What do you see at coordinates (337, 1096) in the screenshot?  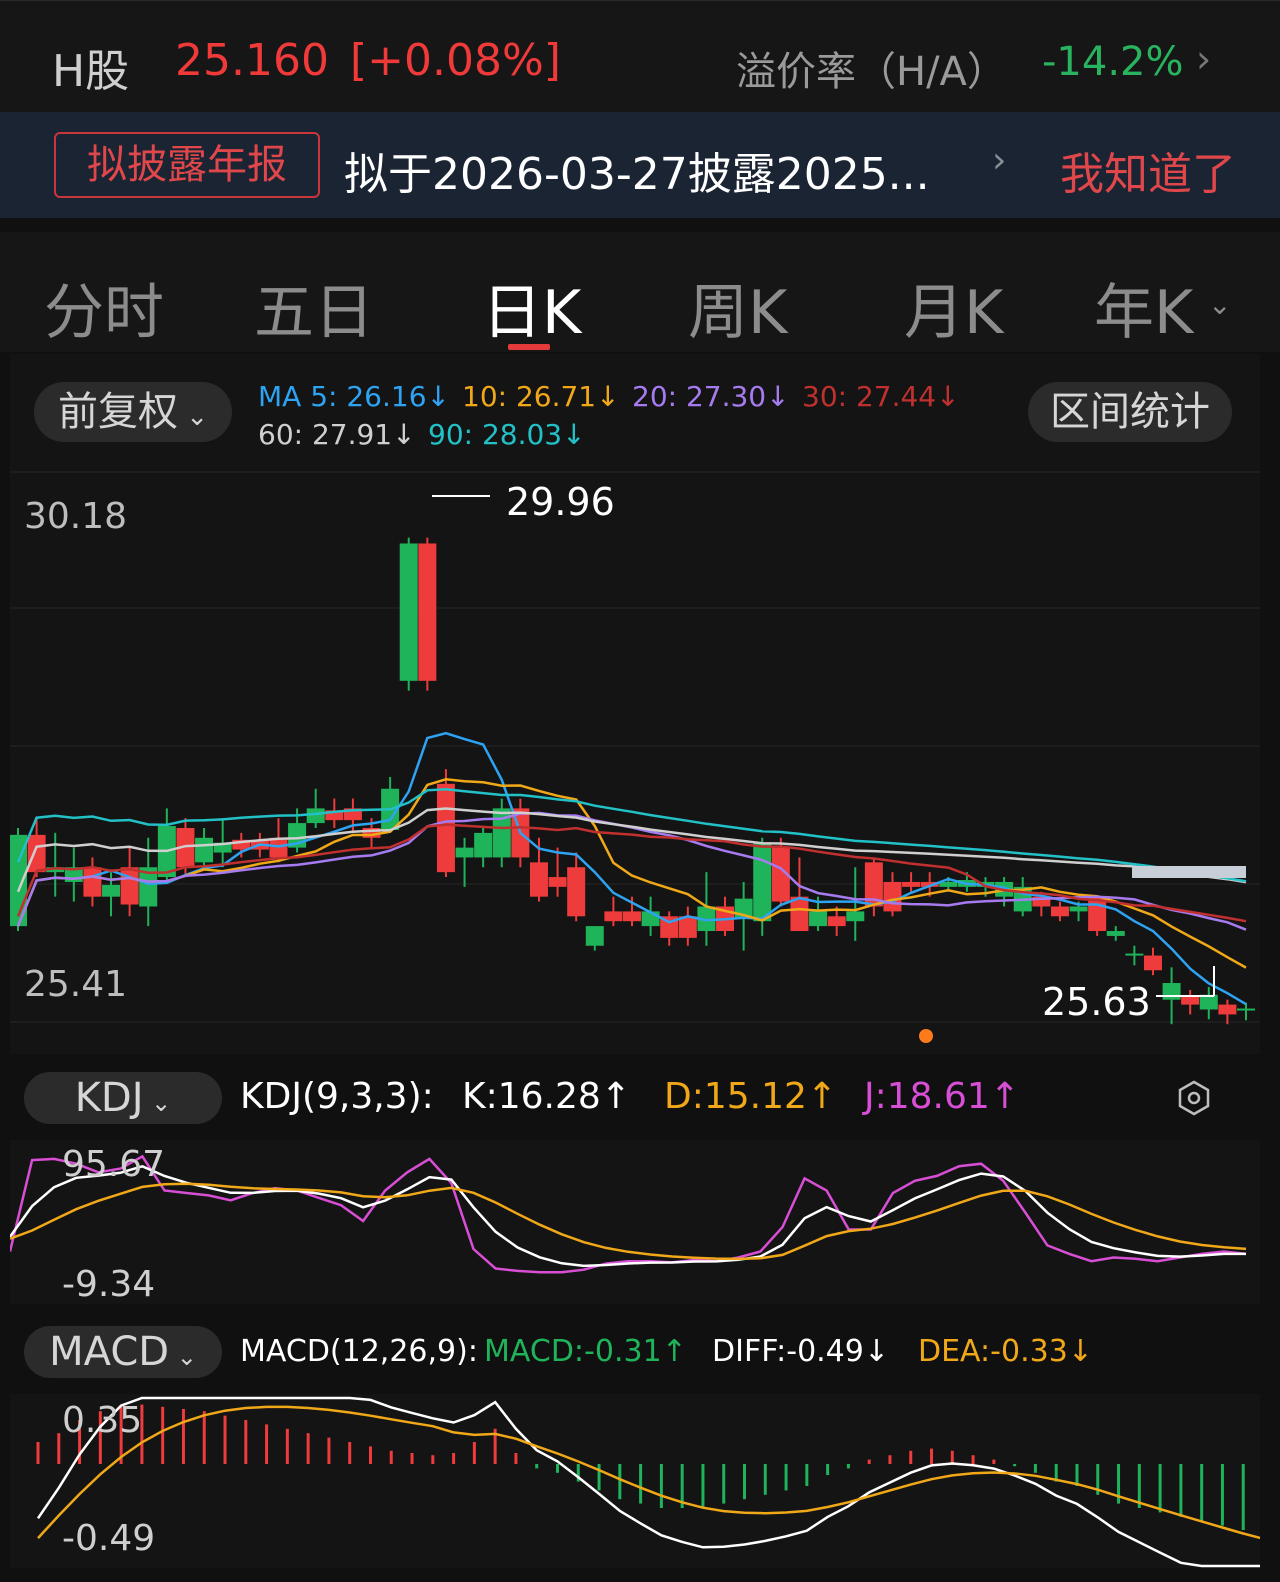 I see `kdj-params: KDJ(9,3,3):` at bounding box center [337, 1096].